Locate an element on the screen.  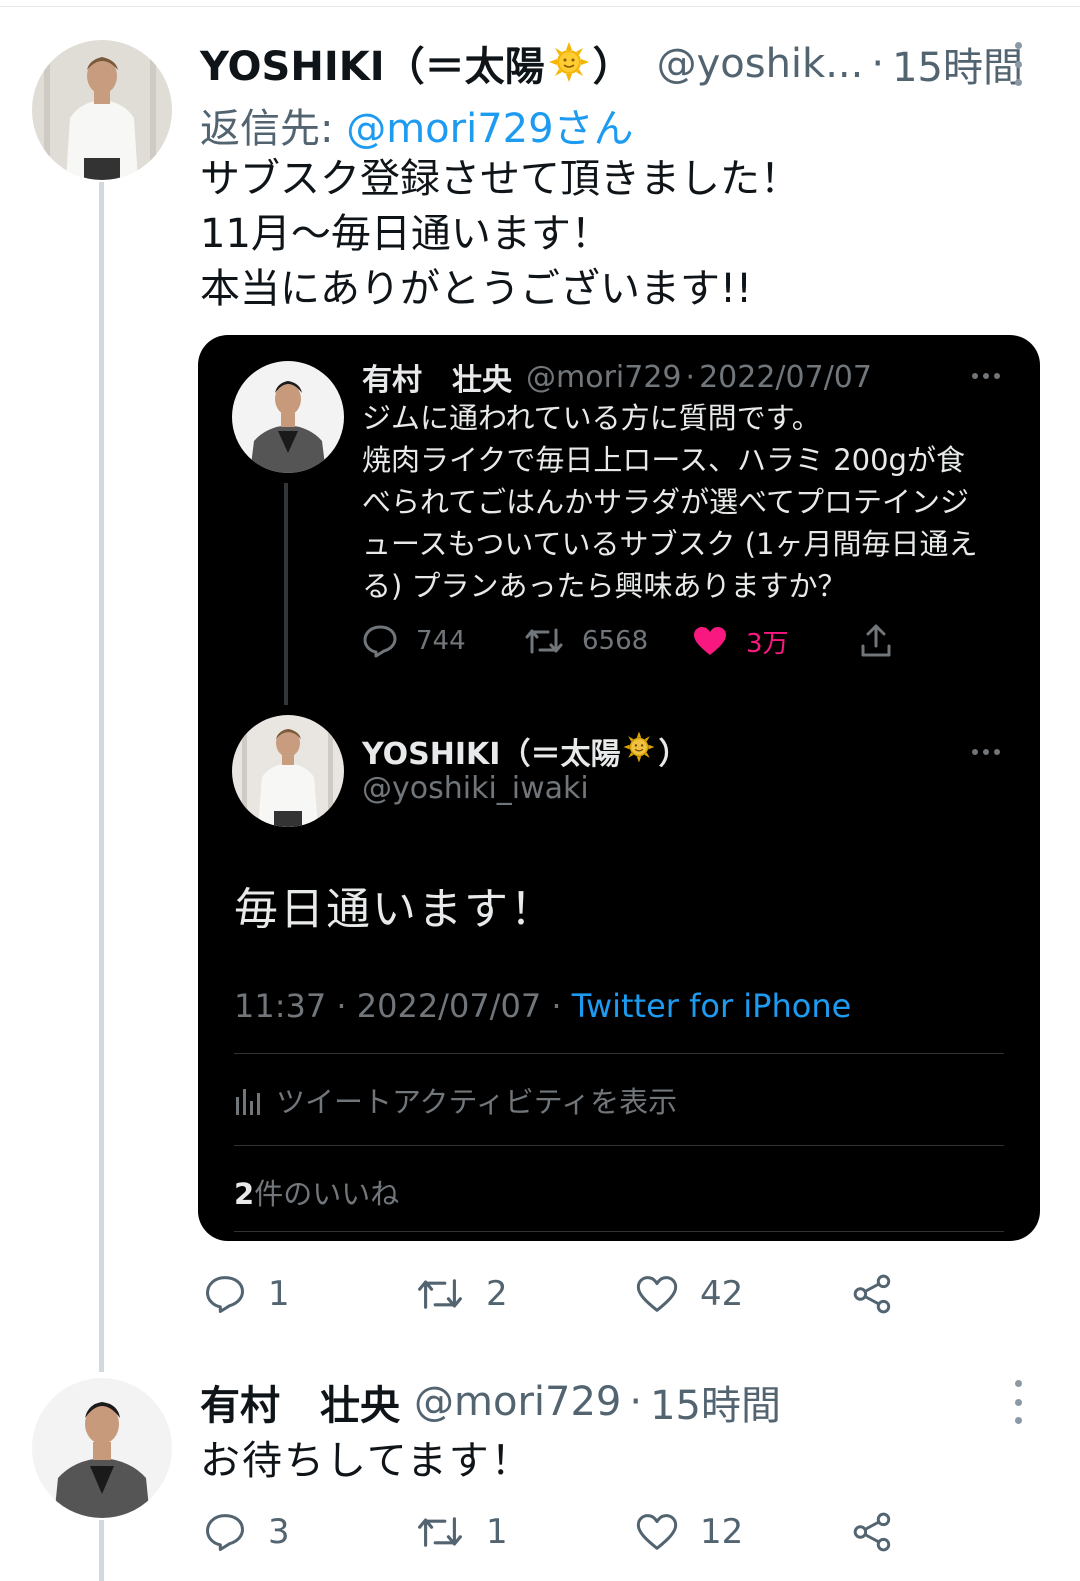
reply-date: 2022/07/07 is located at coordinates (449, 1006).